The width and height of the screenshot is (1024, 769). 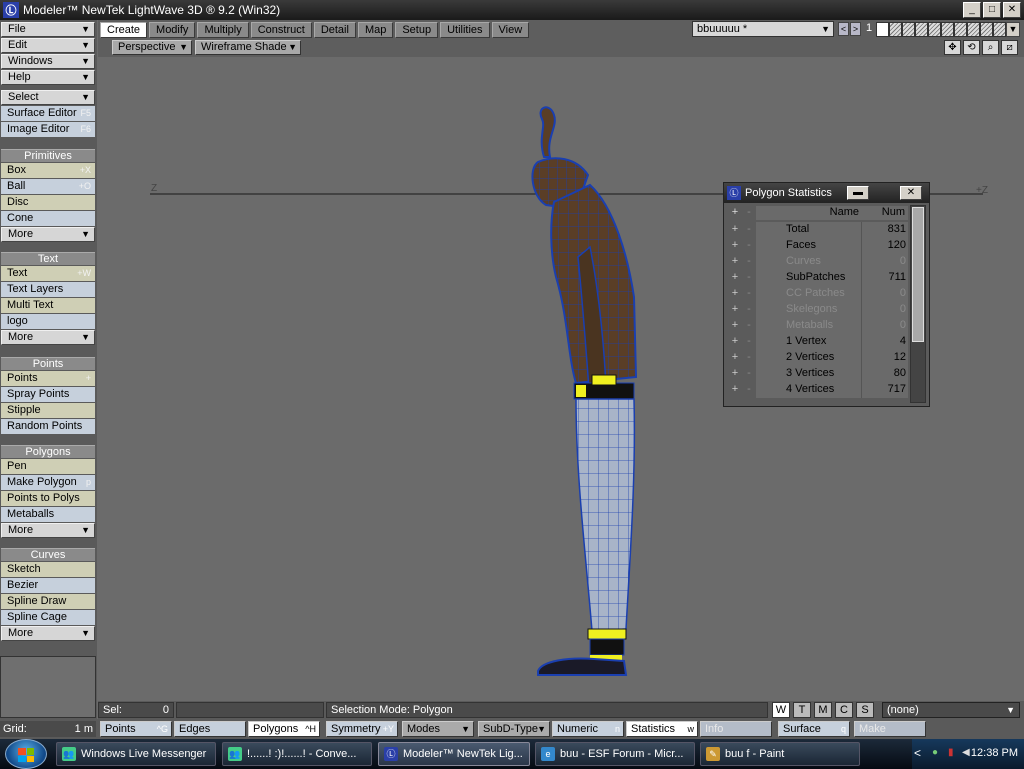 I want to click on shading-dropdown: Wireframe Shade ▼, so click(x=248, y=47).